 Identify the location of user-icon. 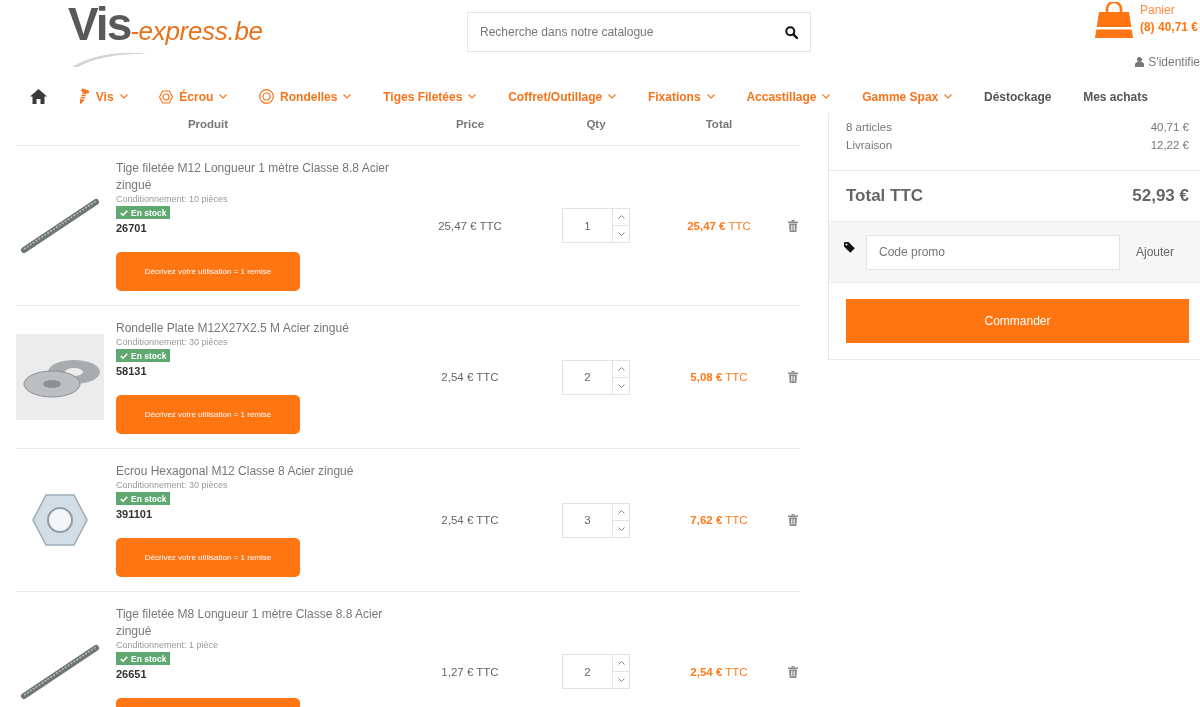
(1140, 62).